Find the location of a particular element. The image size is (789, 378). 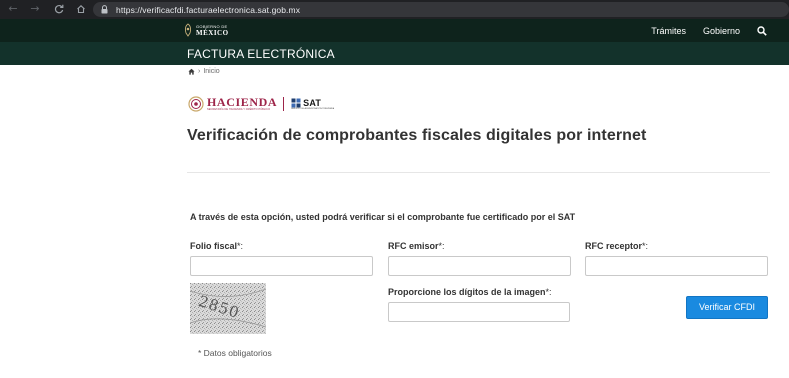

hacienda-subtitle: SECRETARÍA DE HACIENDA Y CRÉDITO PÚBLICO is located at coordinates (239, 109).